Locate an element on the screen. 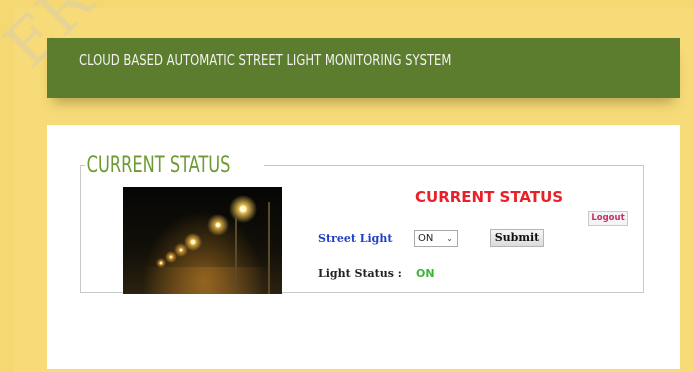  street-light-image is located at coordinates (202, 240).